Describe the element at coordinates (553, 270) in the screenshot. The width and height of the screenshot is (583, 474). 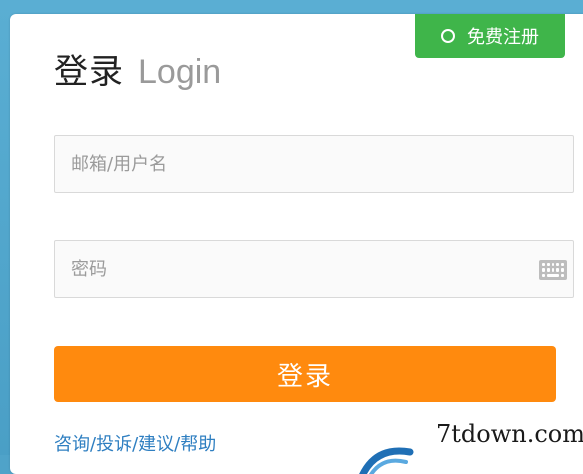
I see `keyboard-icon` at that location.